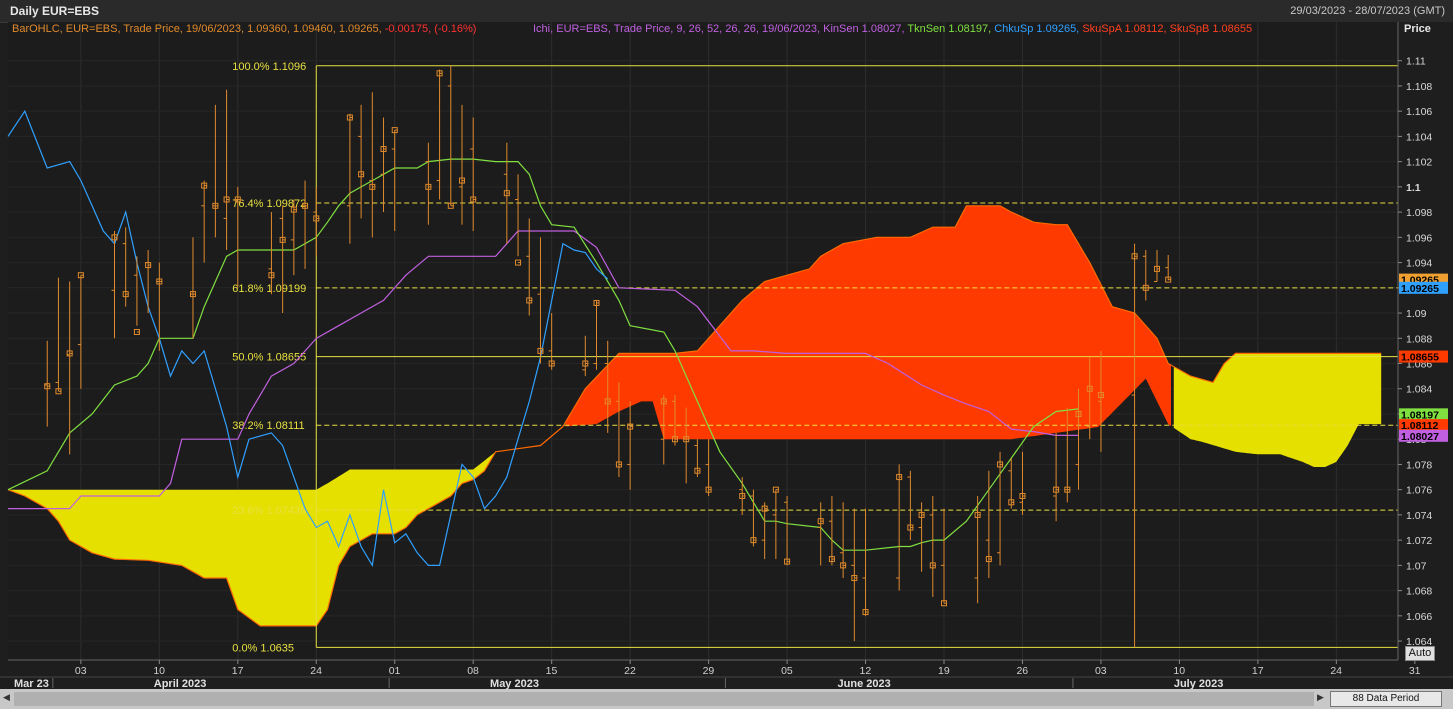  I want to click on price-tick-label: 1.104, so click(1419, 137).